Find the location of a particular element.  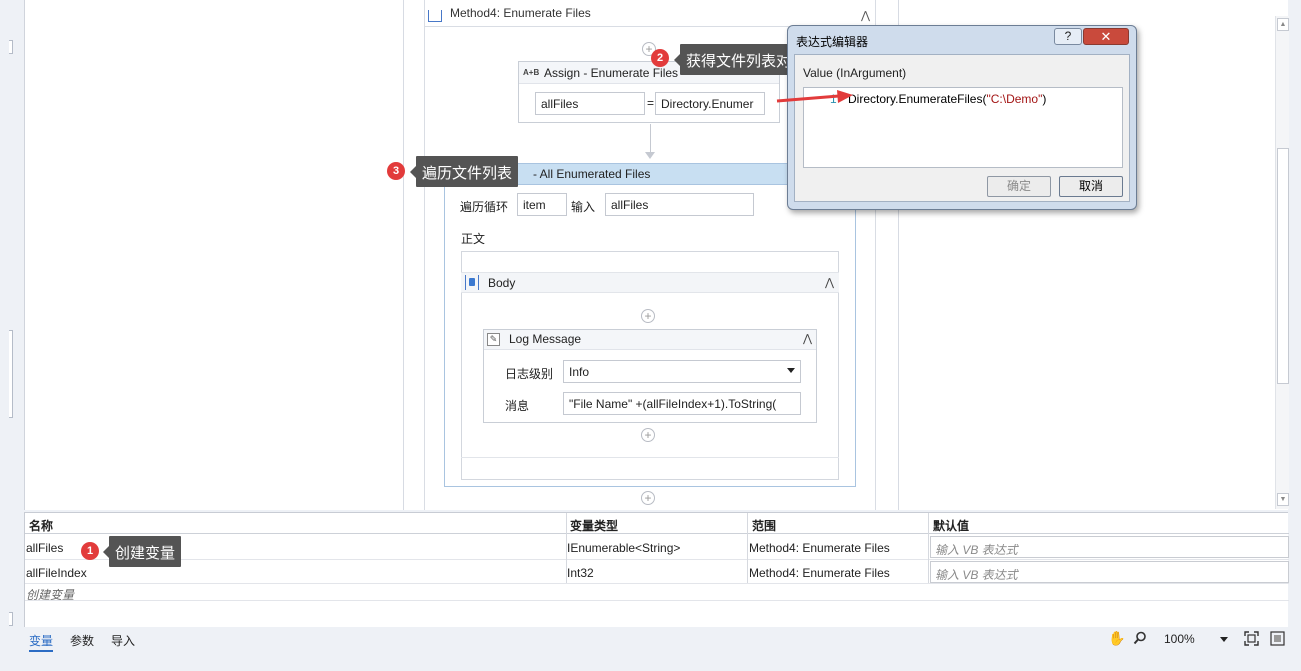

fit-to-screen-icon is located at coordinates (1251, 638).